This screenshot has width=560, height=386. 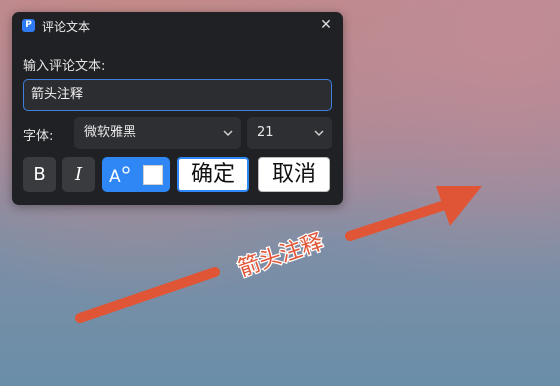 I want to click on arrow-shaft-upper, so click(x=397, y=220).